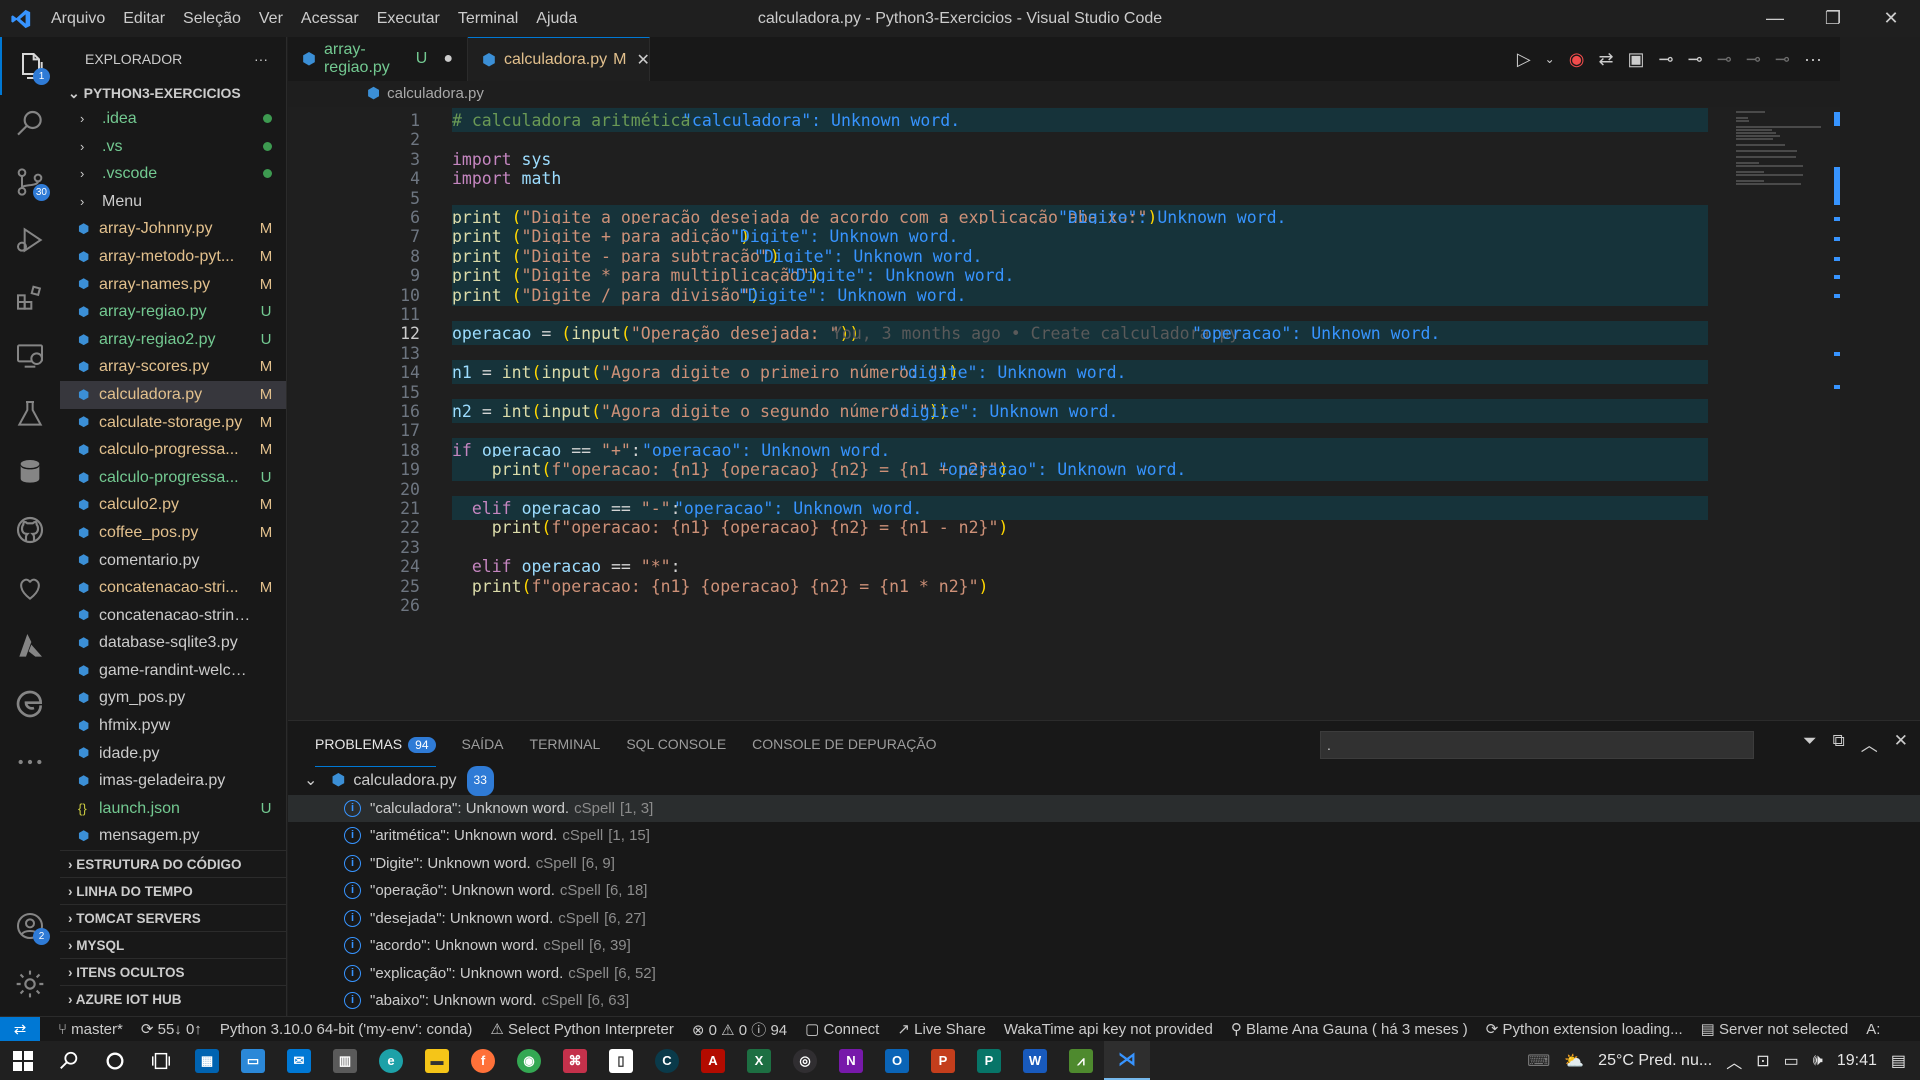 This screenshot has height=1080, width=1920. I want to click on panel-tab-debug-console: CONSOLE DE DEPURAÇÃO, so click(844, 744).